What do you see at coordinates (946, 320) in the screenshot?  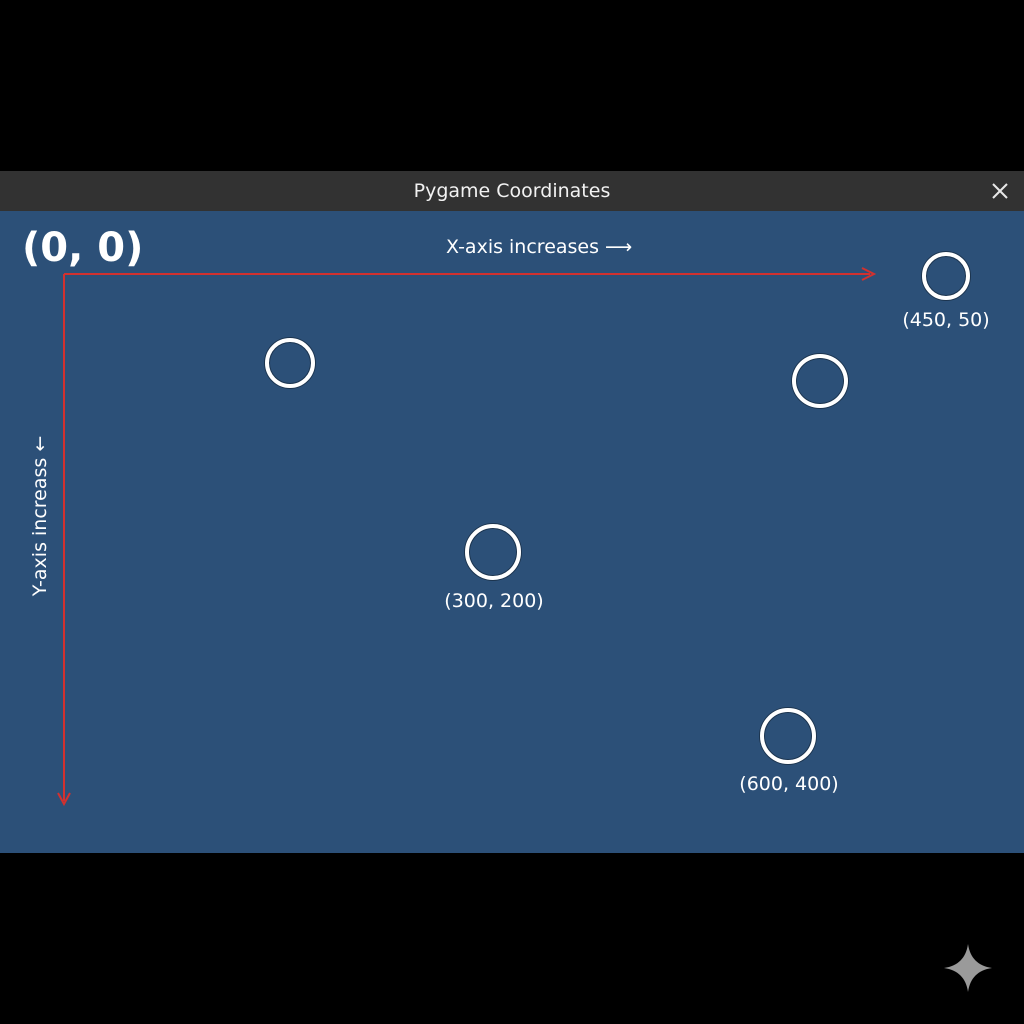 I see `label-450-50: (450, 50)` at bounding box center [946, 320].